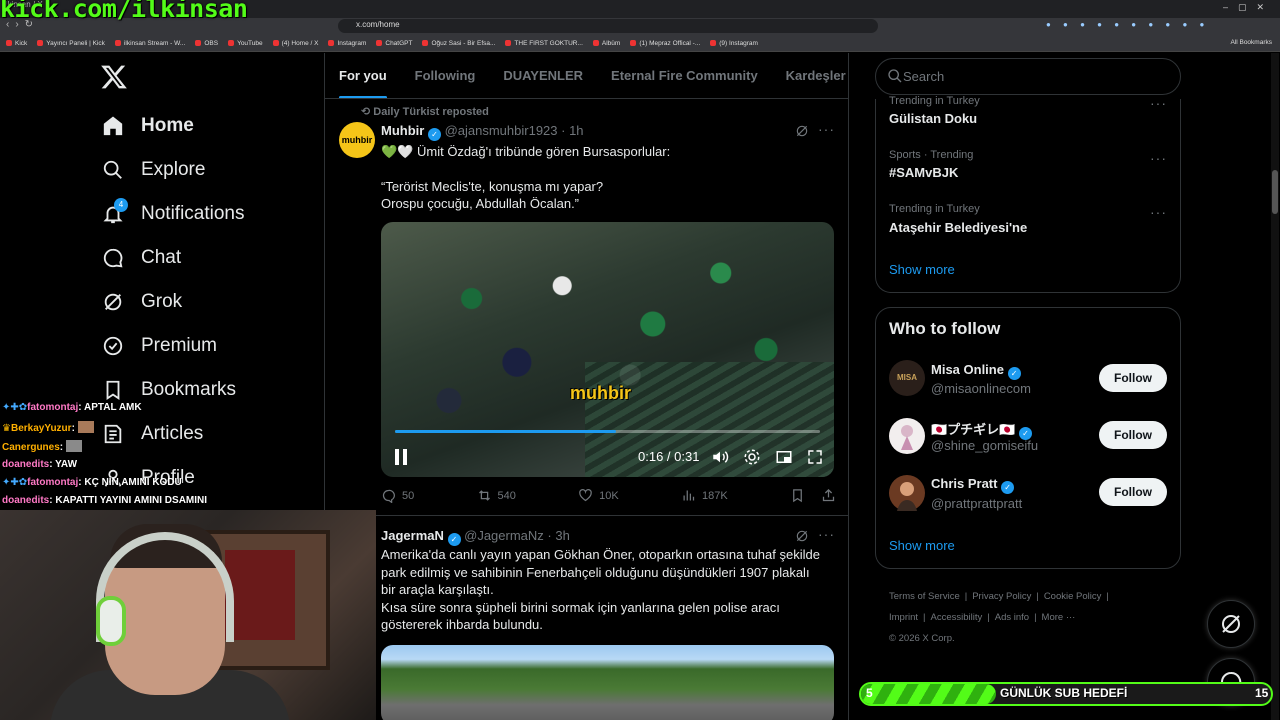 This screenshot has height=720, width=1280. What do you see at coordinates (586, 515) in the screenshot?
I see `divider` at bounding box center [586, 515].